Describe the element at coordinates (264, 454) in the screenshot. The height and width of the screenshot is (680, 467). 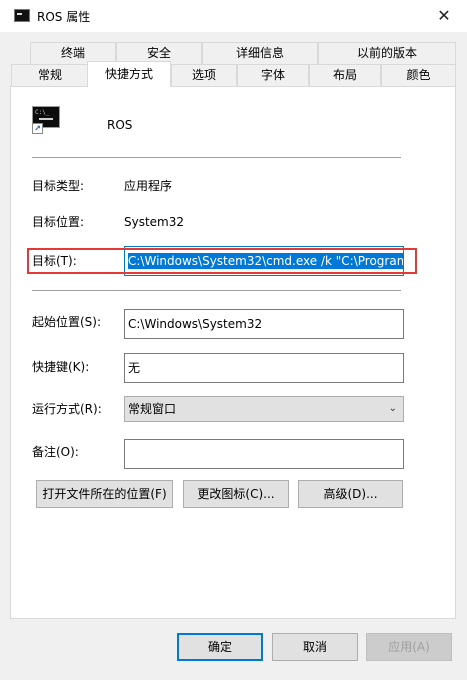
I see `comment-input` at that location.